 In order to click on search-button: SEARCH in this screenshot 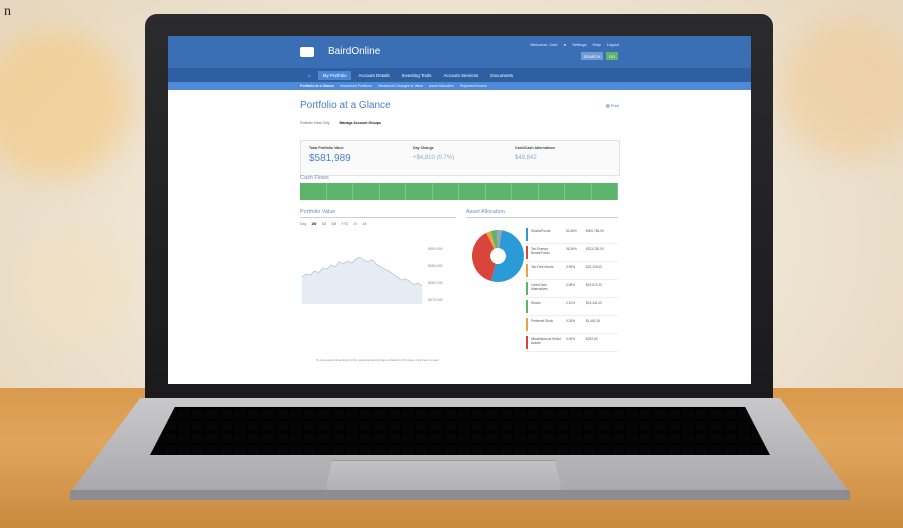, I will do `click(592, 56)`.